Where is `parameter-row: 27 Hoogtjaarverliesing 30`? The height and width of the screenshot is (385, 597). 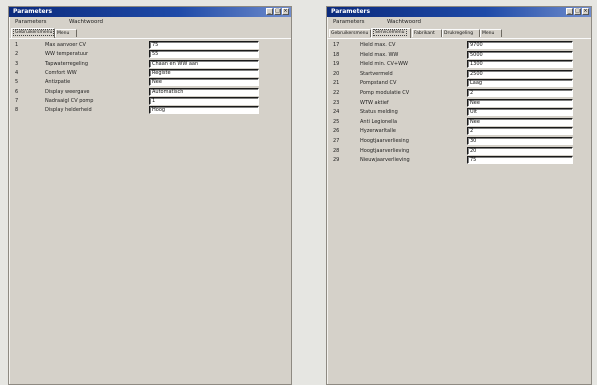
parameter-row: 27 Hoogtjaarverliesing 30 is located at coordinates (459, 142).